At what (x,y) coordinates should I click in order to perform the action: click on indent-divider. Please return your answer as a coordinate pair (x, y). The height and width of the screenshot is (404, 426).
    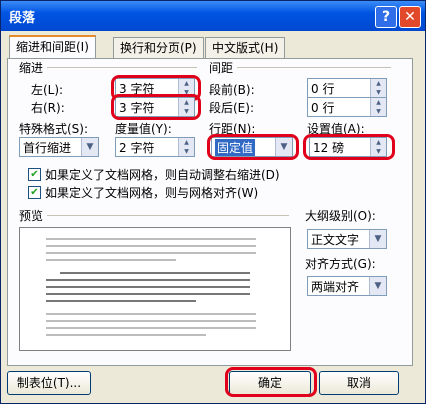
    Looking at the image, I should click on (122, 67).